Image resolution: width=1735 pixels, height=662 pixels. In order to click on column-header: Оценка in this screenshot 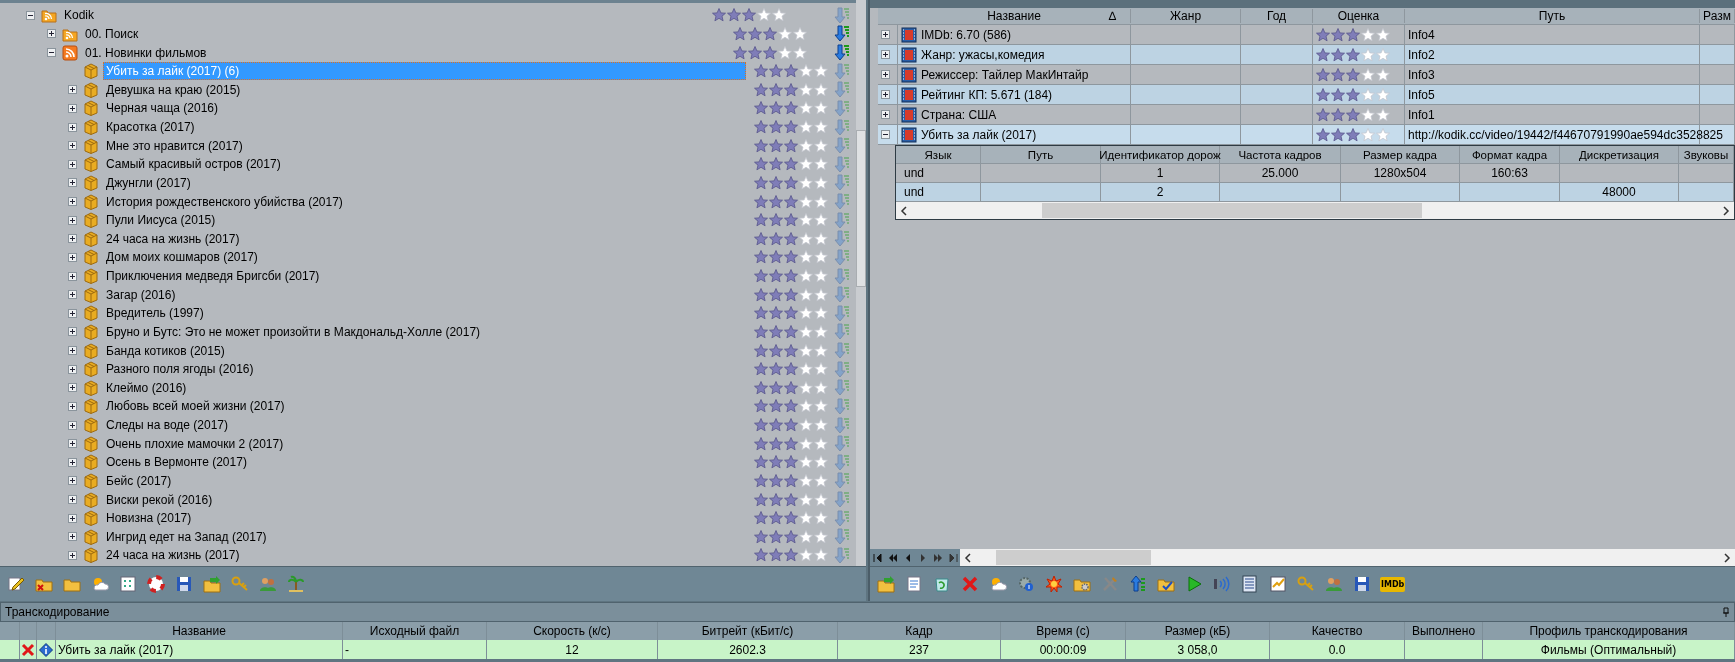, I will do `click(1359, 16)`.